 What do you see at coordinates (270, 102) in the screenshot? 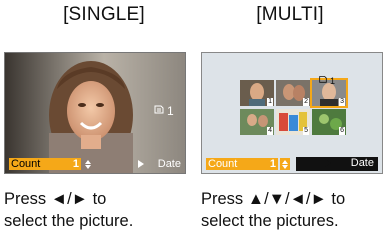
I see `thumbnail-number: 1` at bounding box center [270, 102].